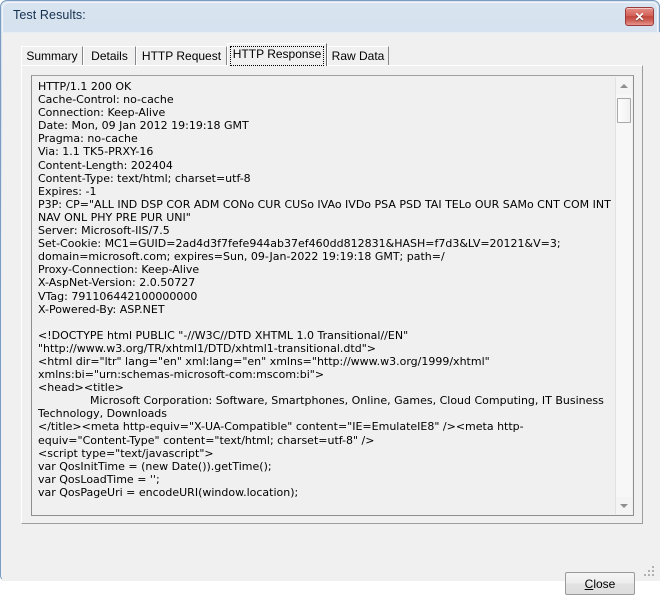  Describe the element at coordinates (650, 572) in the screenshot. I see `resize-grip` at that location.